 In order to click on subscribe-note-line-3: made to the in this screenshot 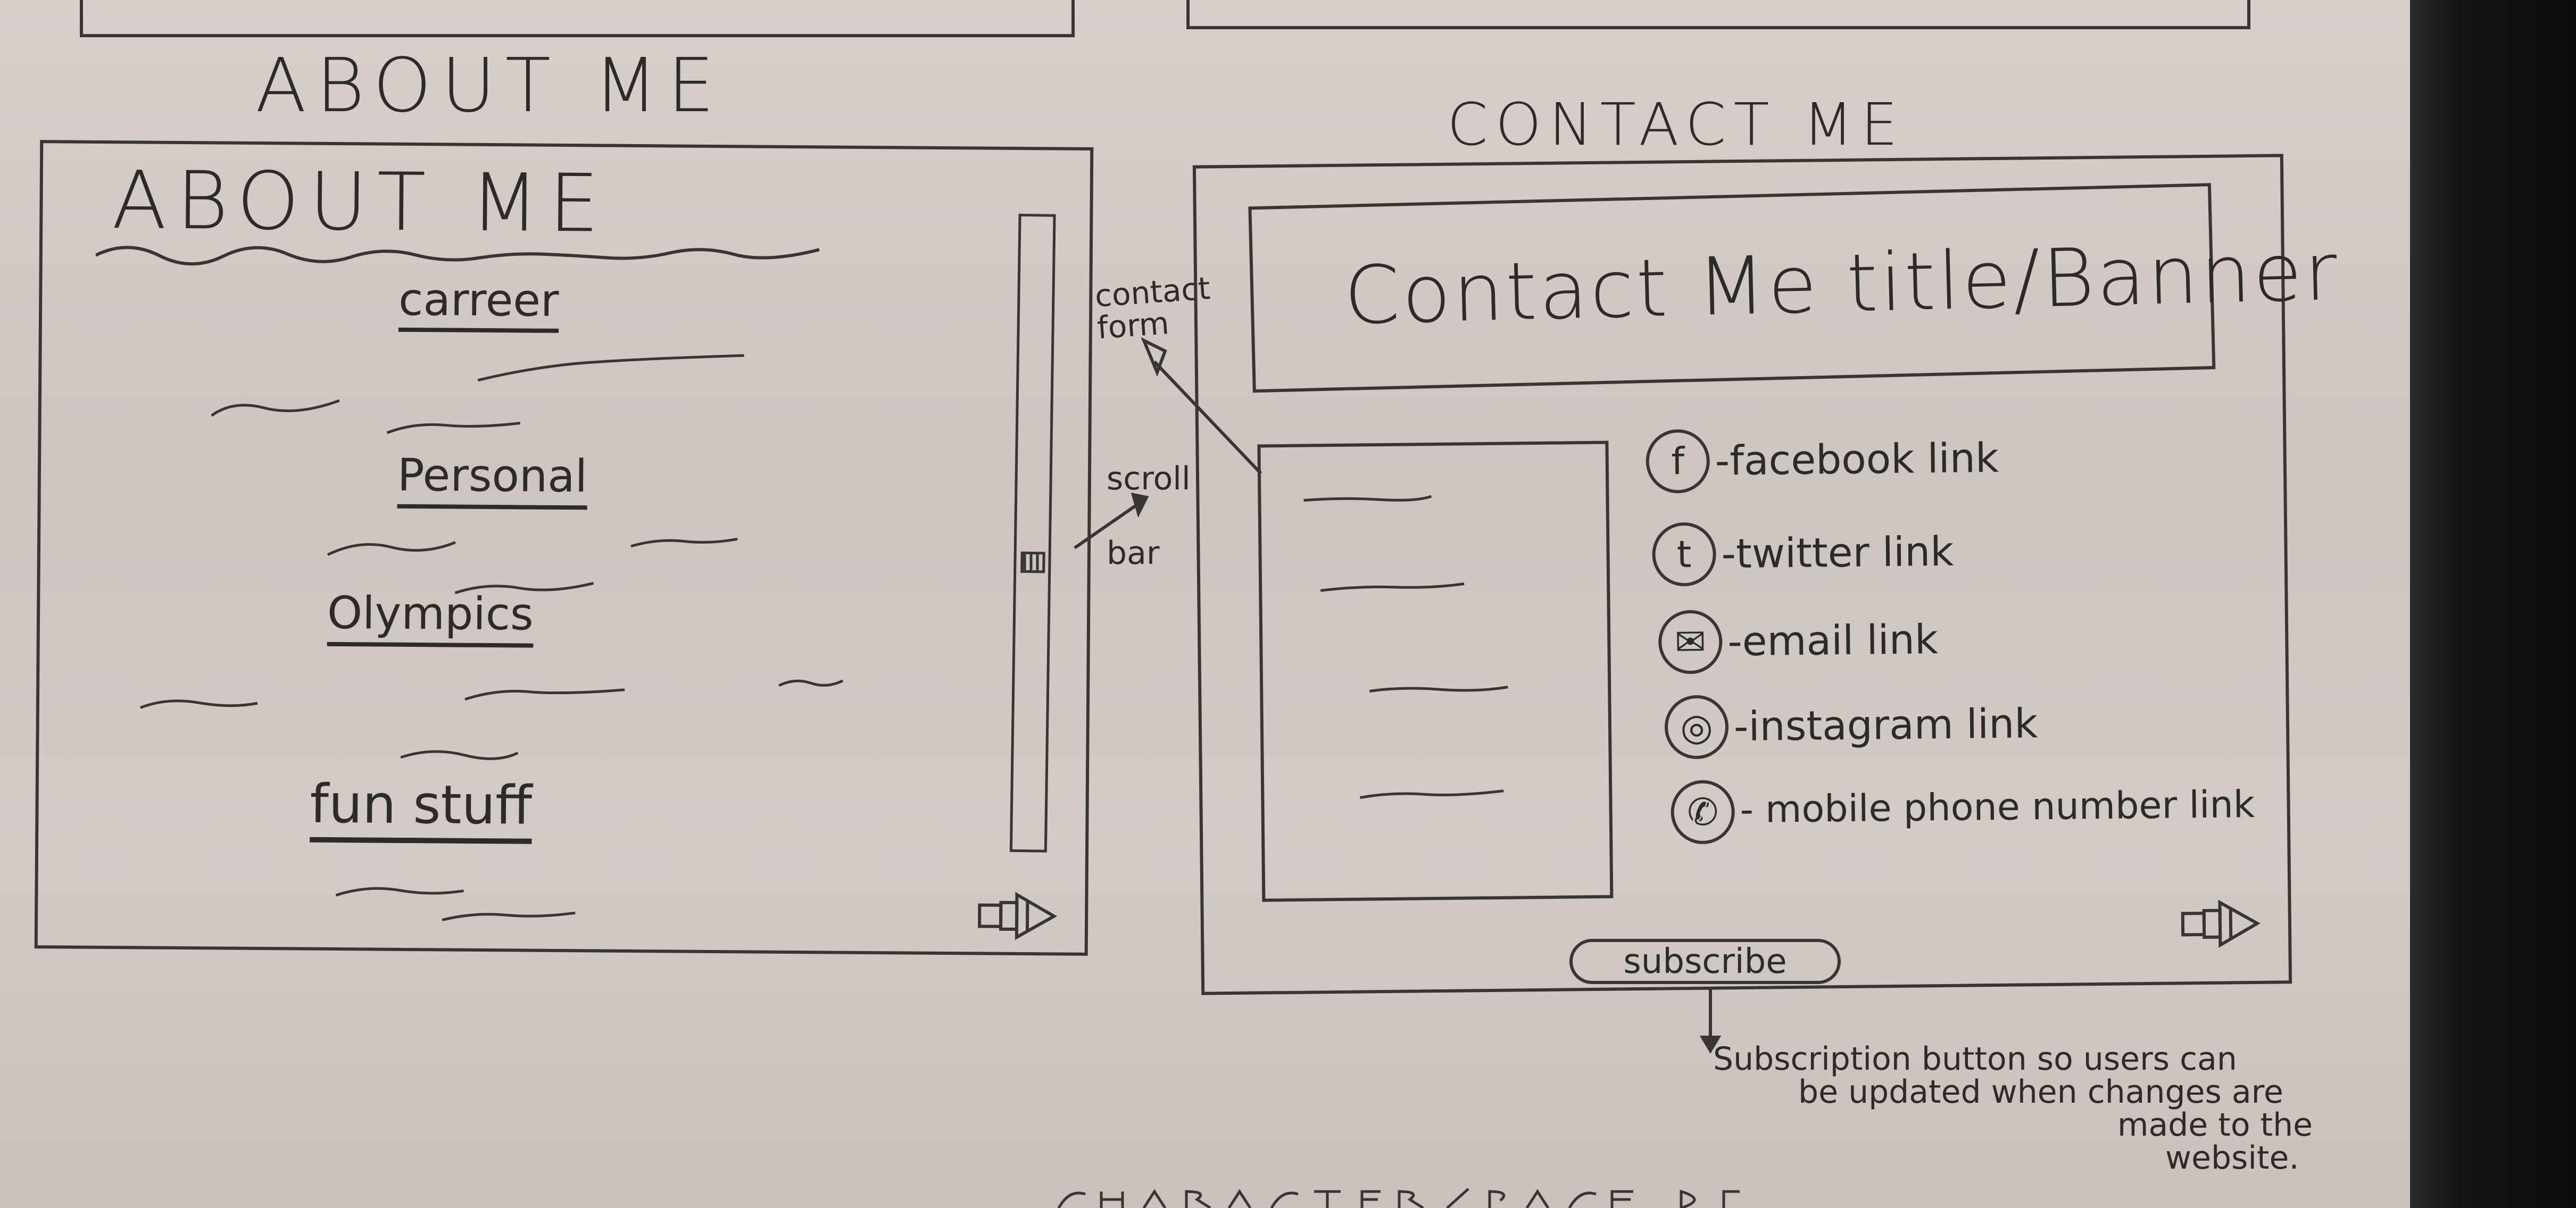, I will do `click(2215, 1125)`.